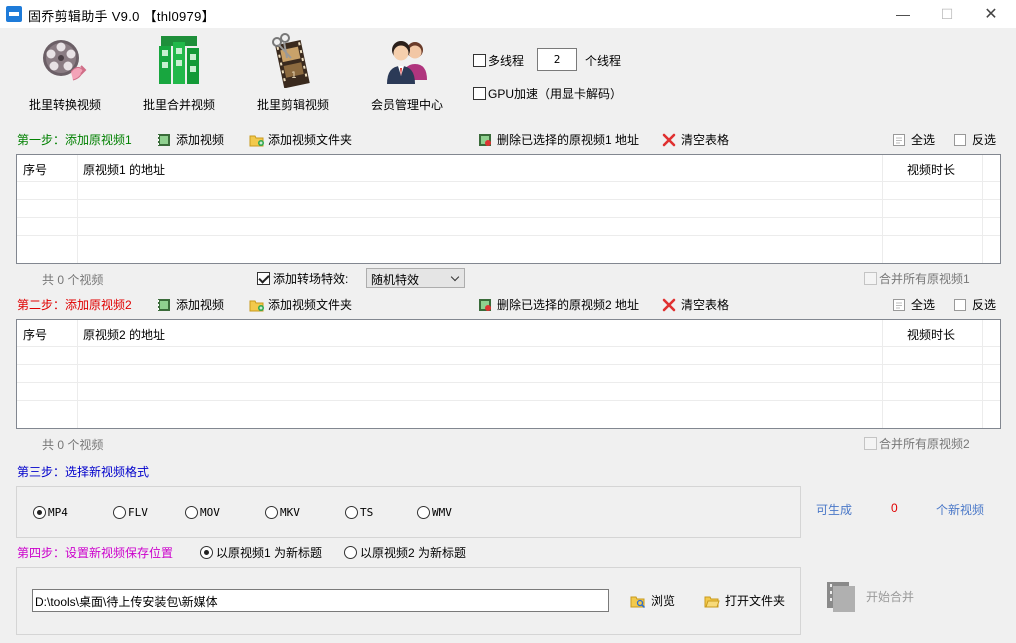  What do you see at coordinates (705, 140) in the screenshot?
I see `step1-clear-table-label: 清空表格` at bounding box center [705, 140].